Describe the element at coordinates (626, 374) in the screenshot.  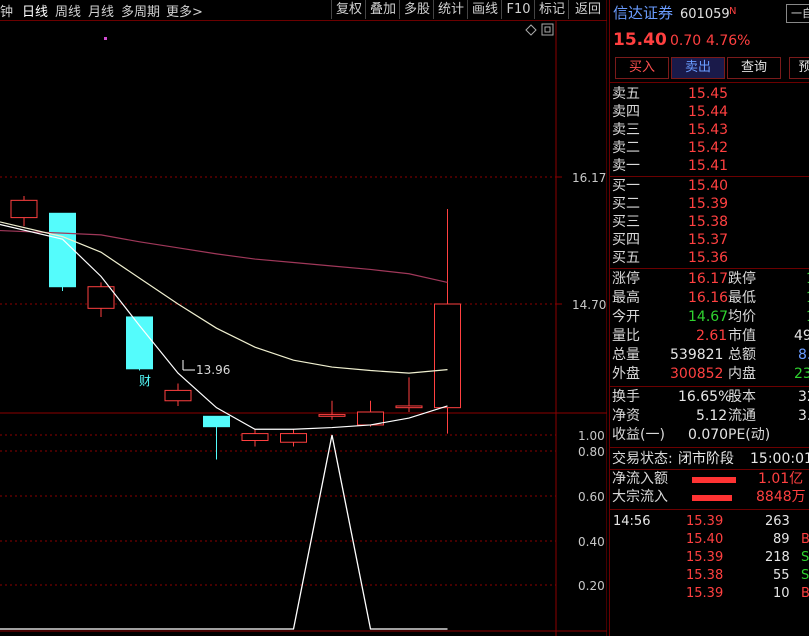
I see `stat-label: 外盘` at that location.